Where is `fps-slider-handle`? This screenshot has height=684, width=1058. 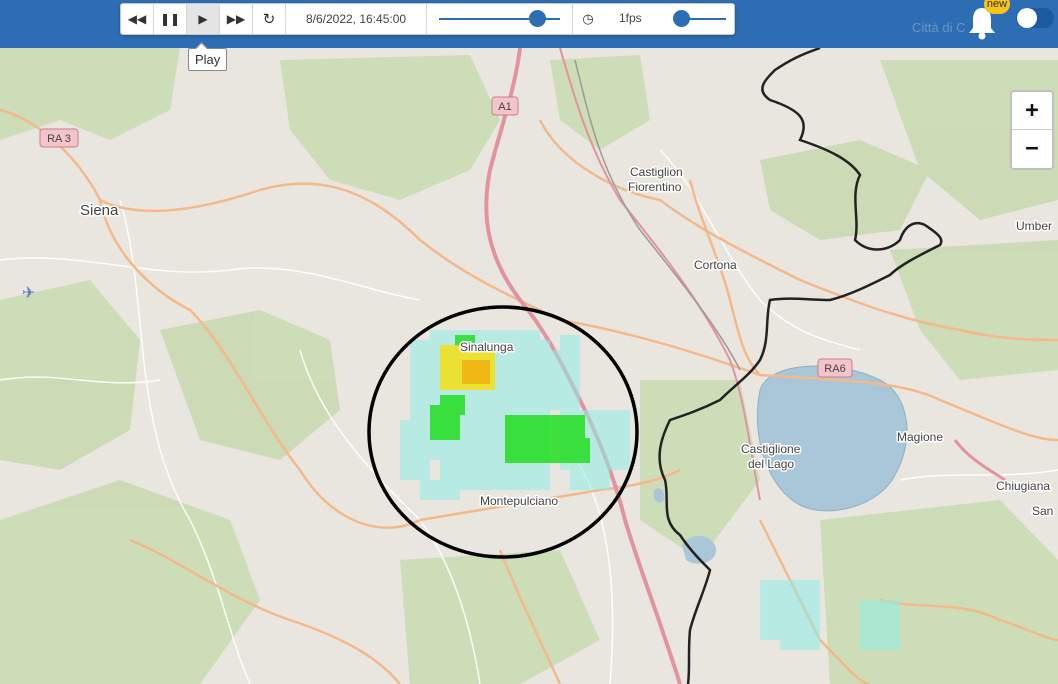
fps-slider-handle is located at coordinates (681, 18).